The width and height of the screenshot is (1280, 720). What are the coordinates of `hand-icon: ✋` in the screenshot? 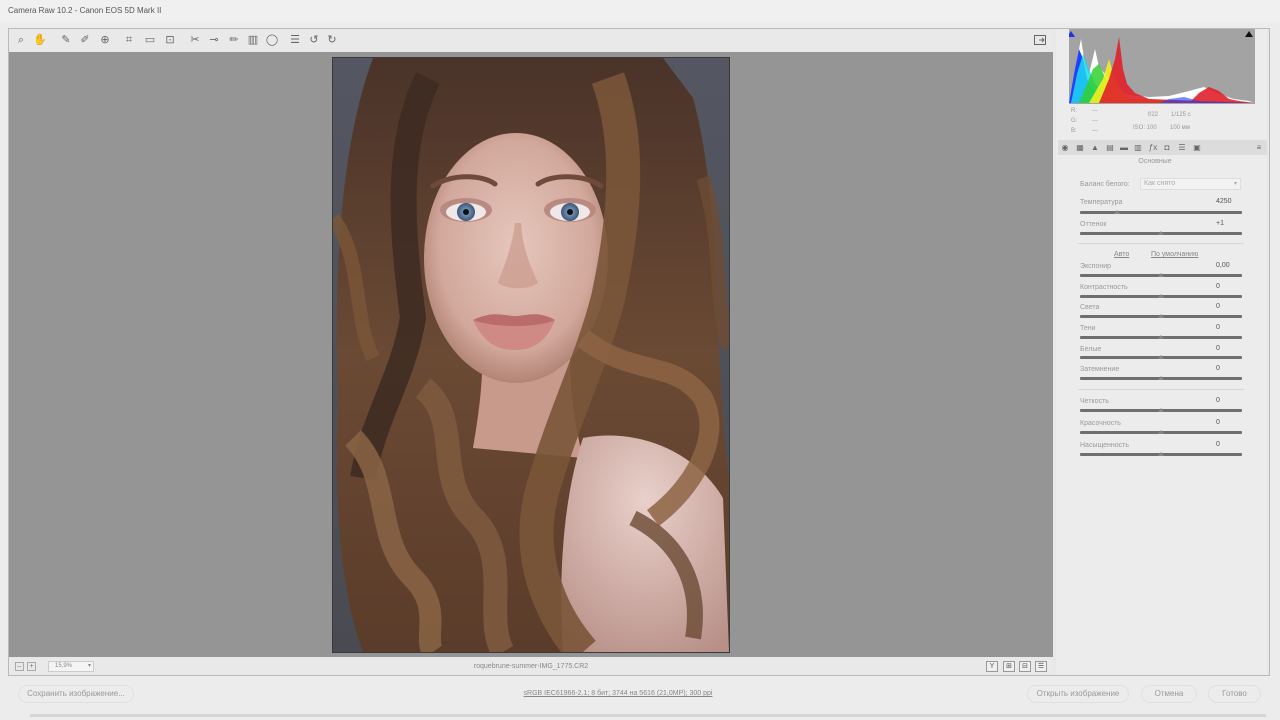 It's located at (40, 40).